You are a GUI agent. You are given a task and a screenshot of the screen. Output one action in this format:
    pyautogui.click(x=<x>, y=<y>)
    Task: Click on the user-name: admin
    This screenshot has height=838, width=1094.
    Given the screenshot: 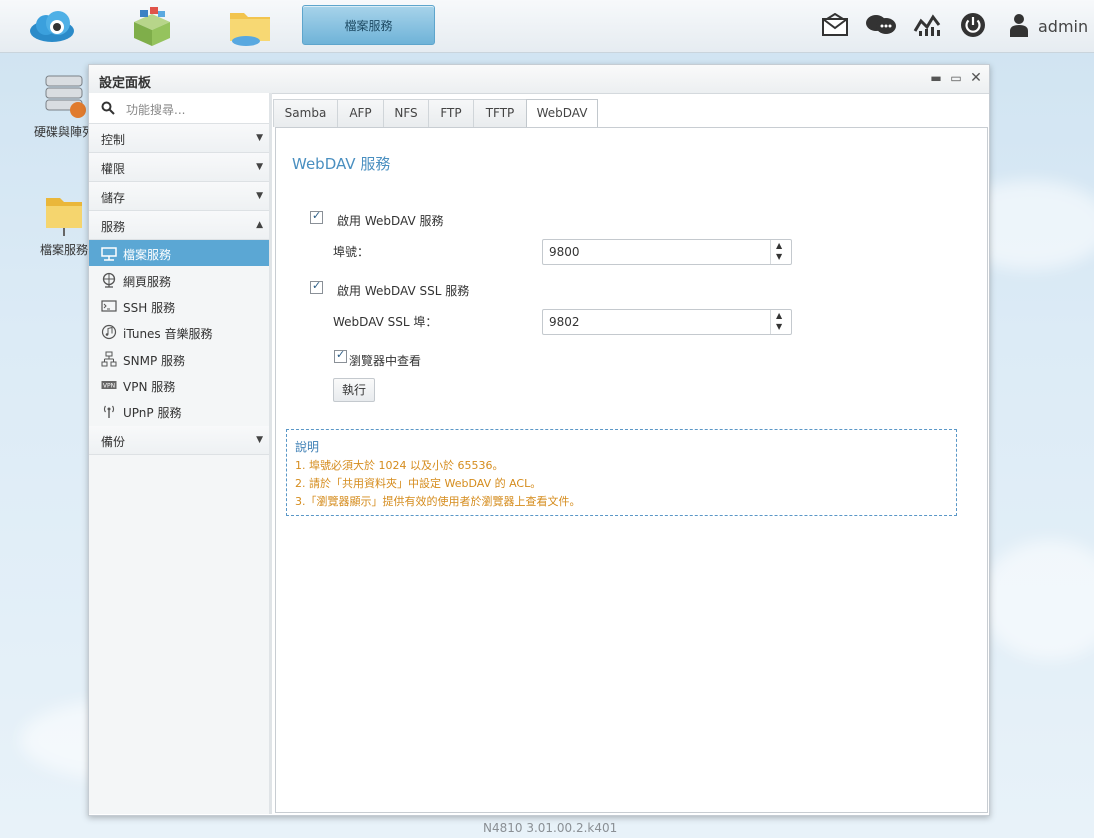 What is the action you would take?
    pyautogui.click(x=1063, y=26)
    